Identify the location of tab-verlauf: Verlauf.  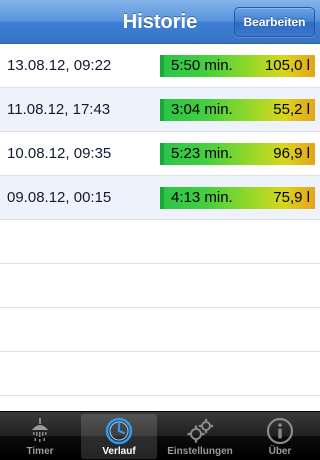
(119, 436).